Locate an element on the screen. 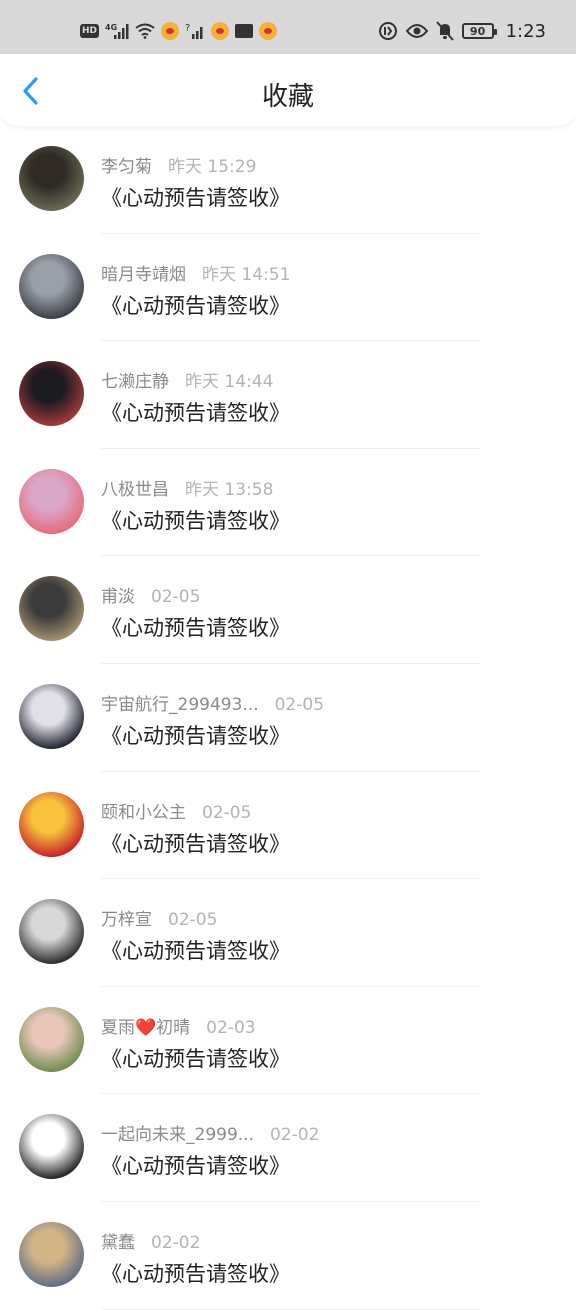 The height and width of the screenshot is (1310, 576). timestamp: 昨天 14:44 is located at coordinates (229, 382).